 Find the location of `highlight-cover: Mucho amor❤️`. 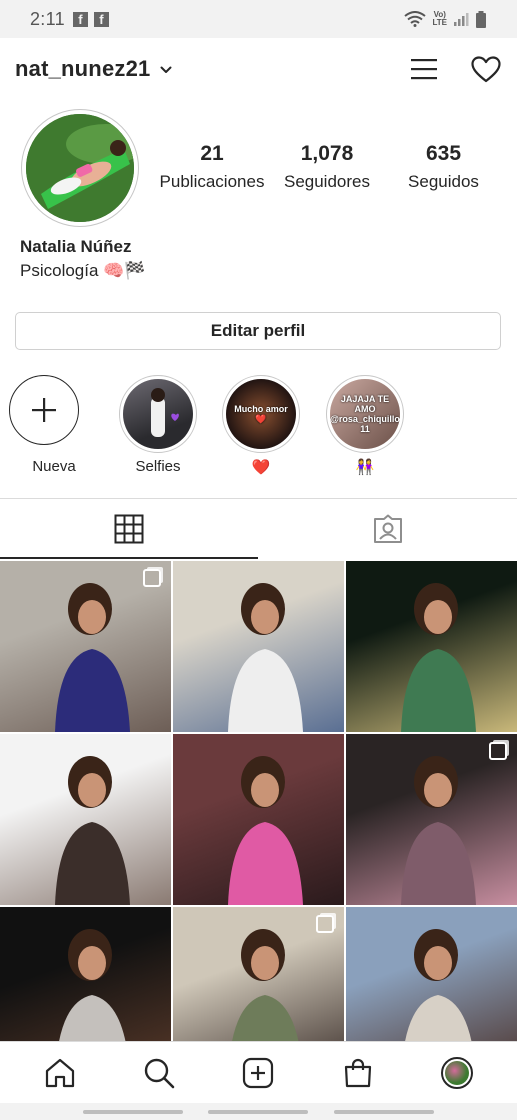

highlight-cover: Mucho amor❤️ is located at coordinates (261, 414).